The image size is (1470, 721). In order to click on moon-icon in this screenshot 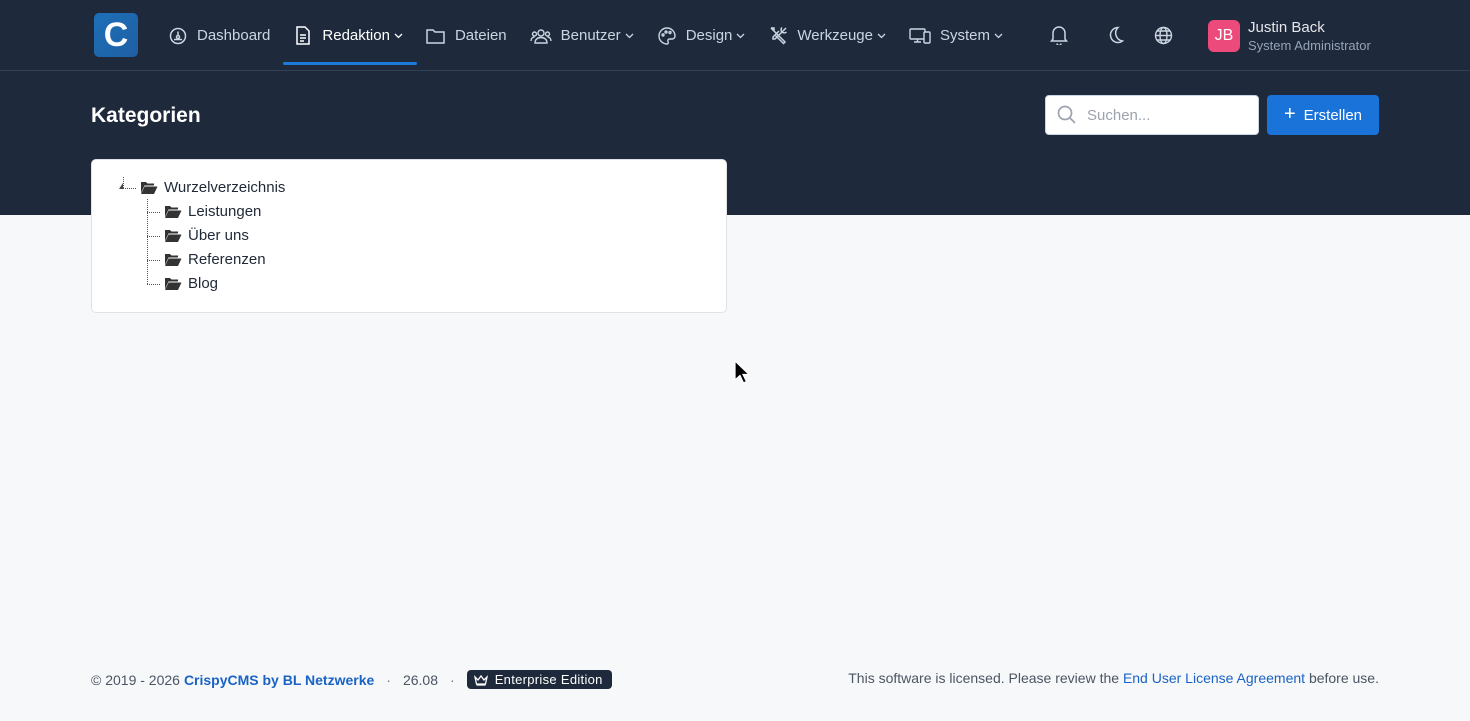, I will do `click(1115, 35)`.